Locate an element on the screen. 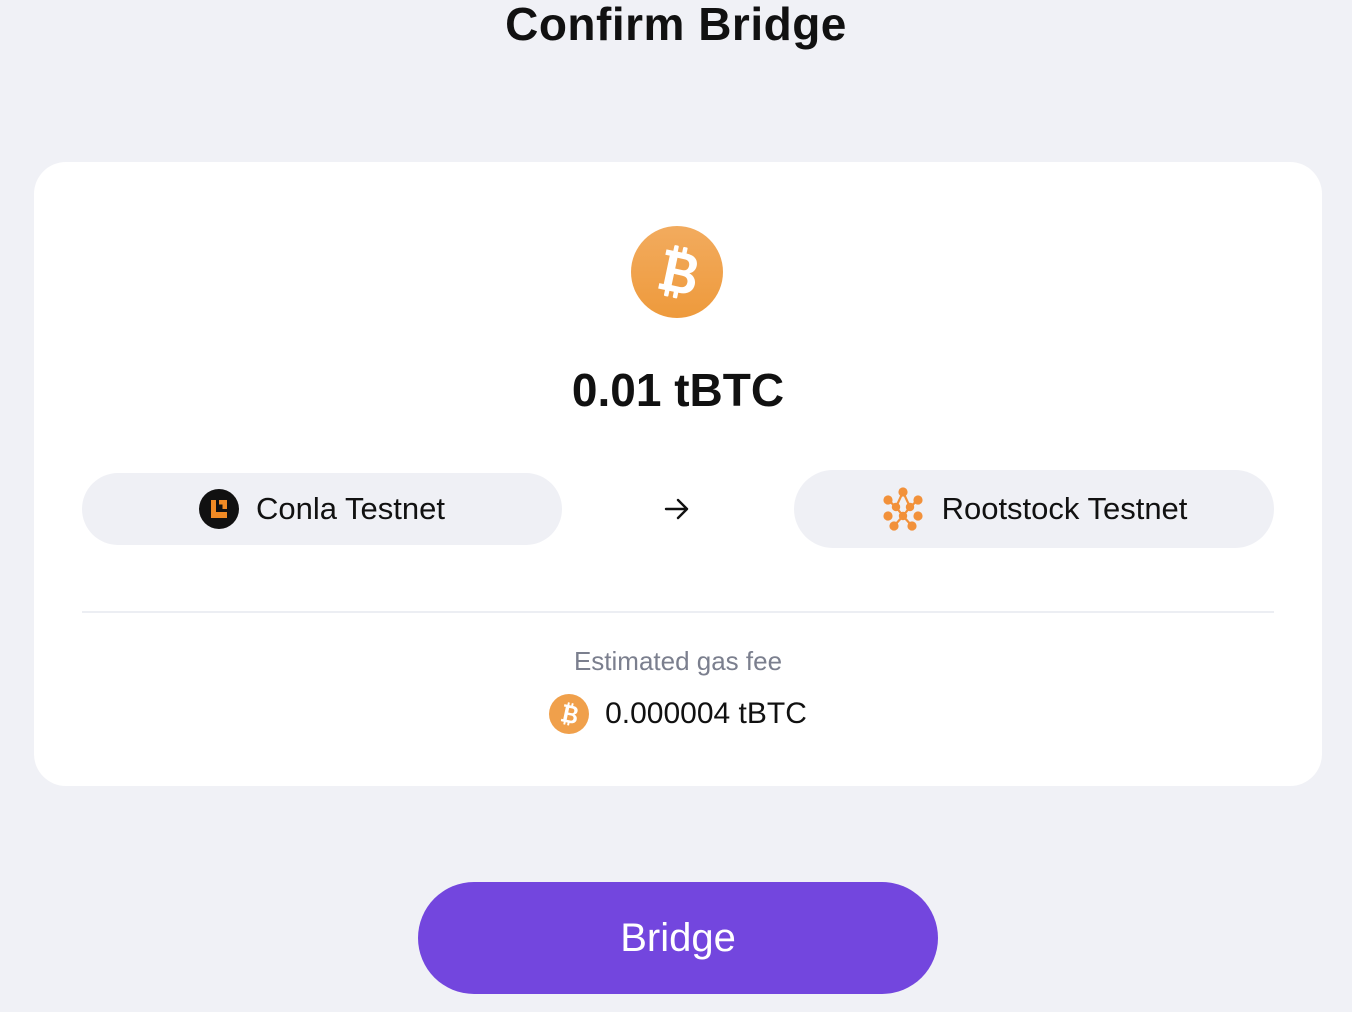 This screenshot has width=1352, height=1012. estimated-gas-fee-label: Estimated gas fee is located at coordinates (678, 661).